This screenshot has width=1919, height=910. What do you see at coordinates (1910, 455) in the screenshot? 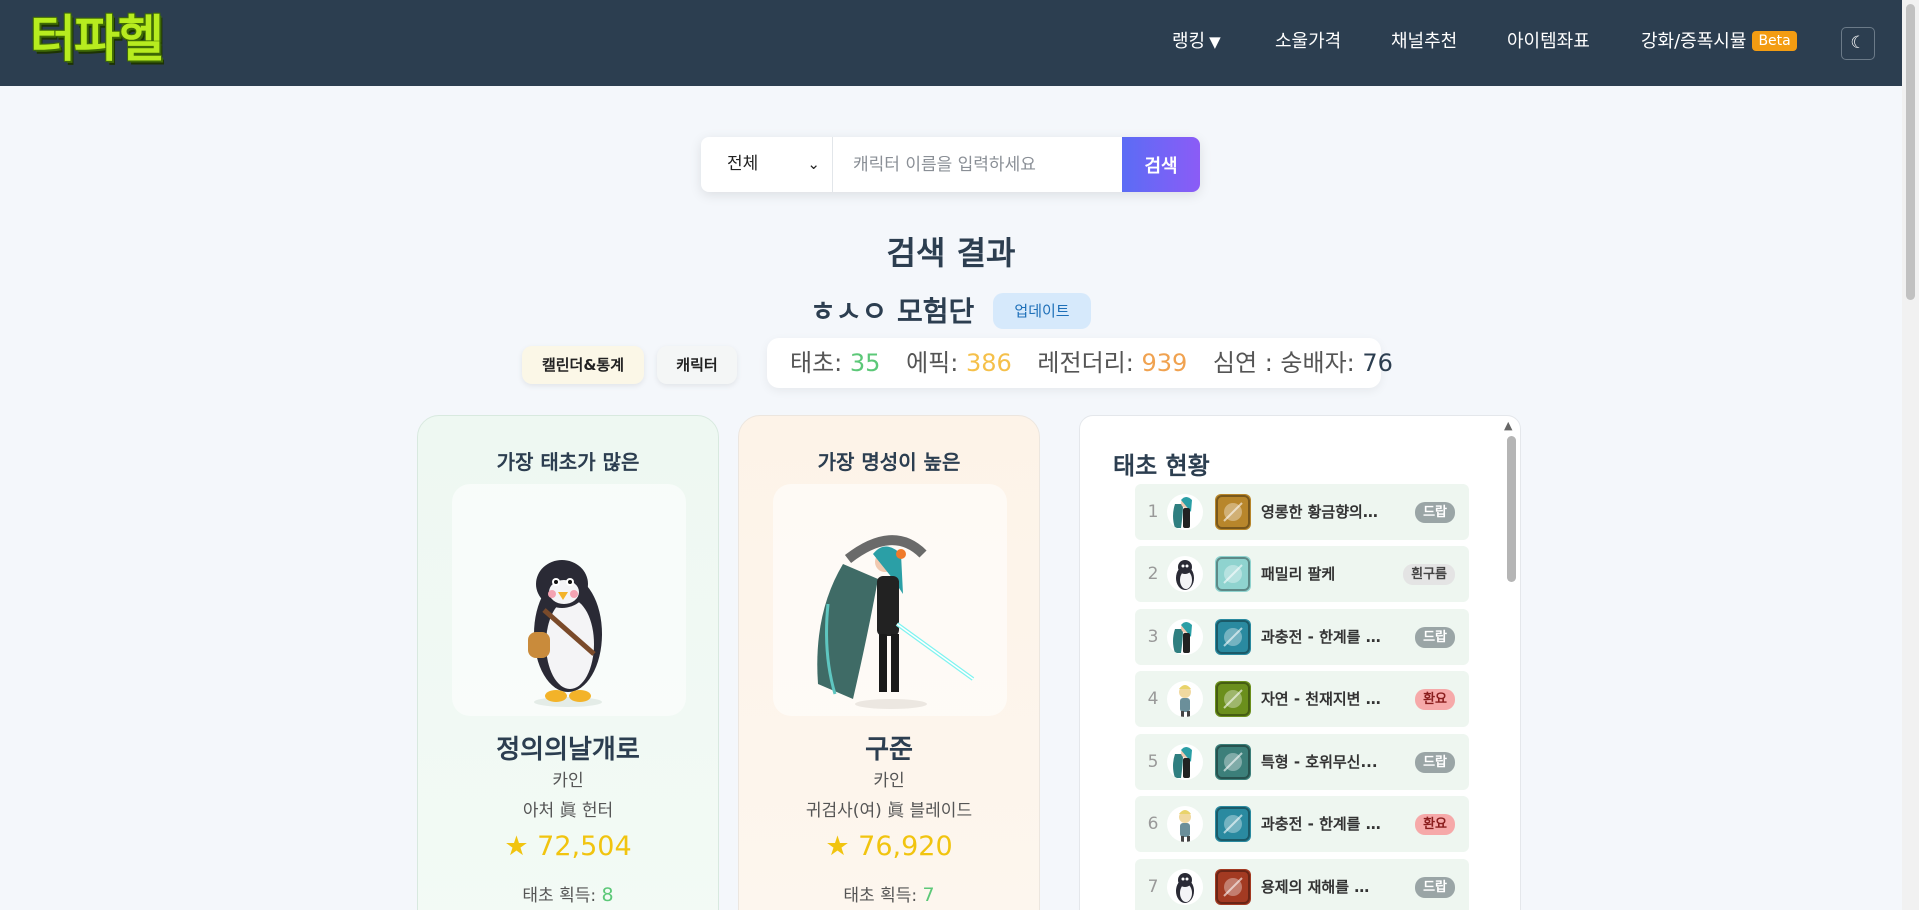
I see `page-scrollbar` at bounding box center [1910, 455].